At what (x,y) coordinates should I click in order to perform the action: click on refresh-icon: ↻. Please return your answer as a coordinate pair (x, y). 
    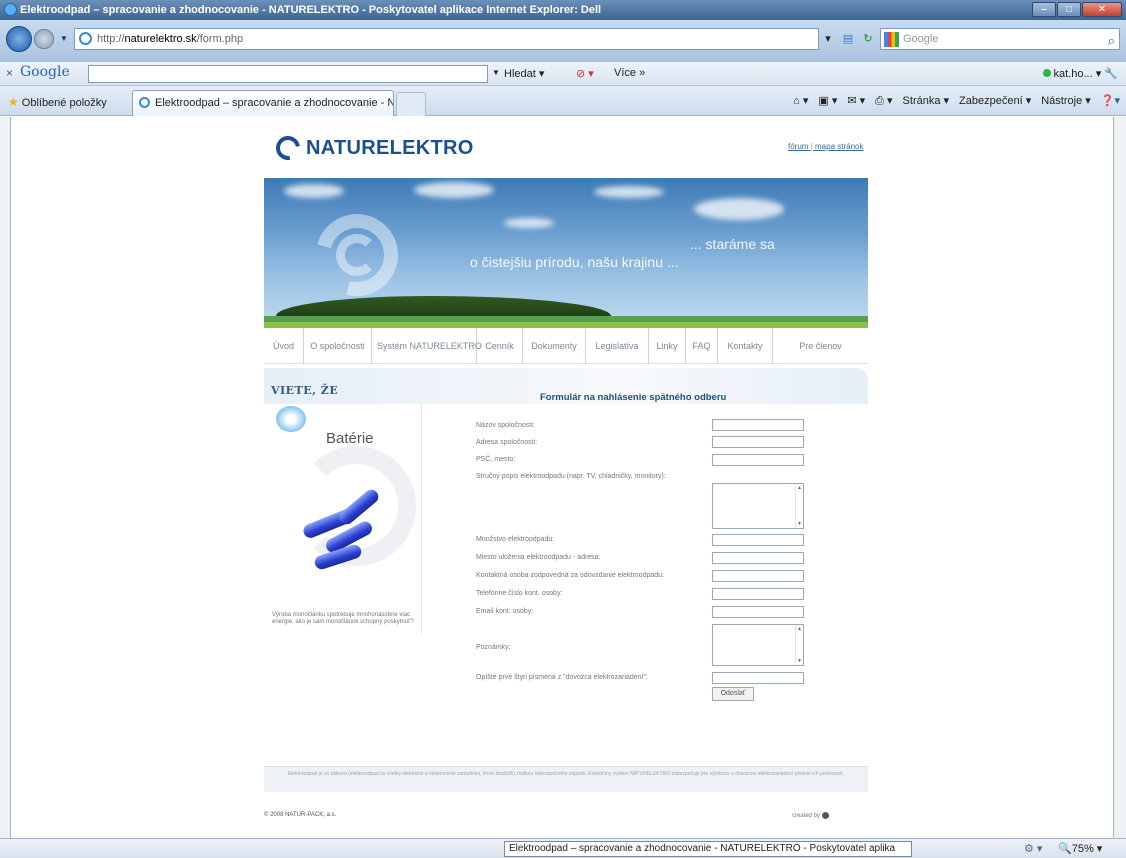
    Looking at the image, I should click on (868, 39).